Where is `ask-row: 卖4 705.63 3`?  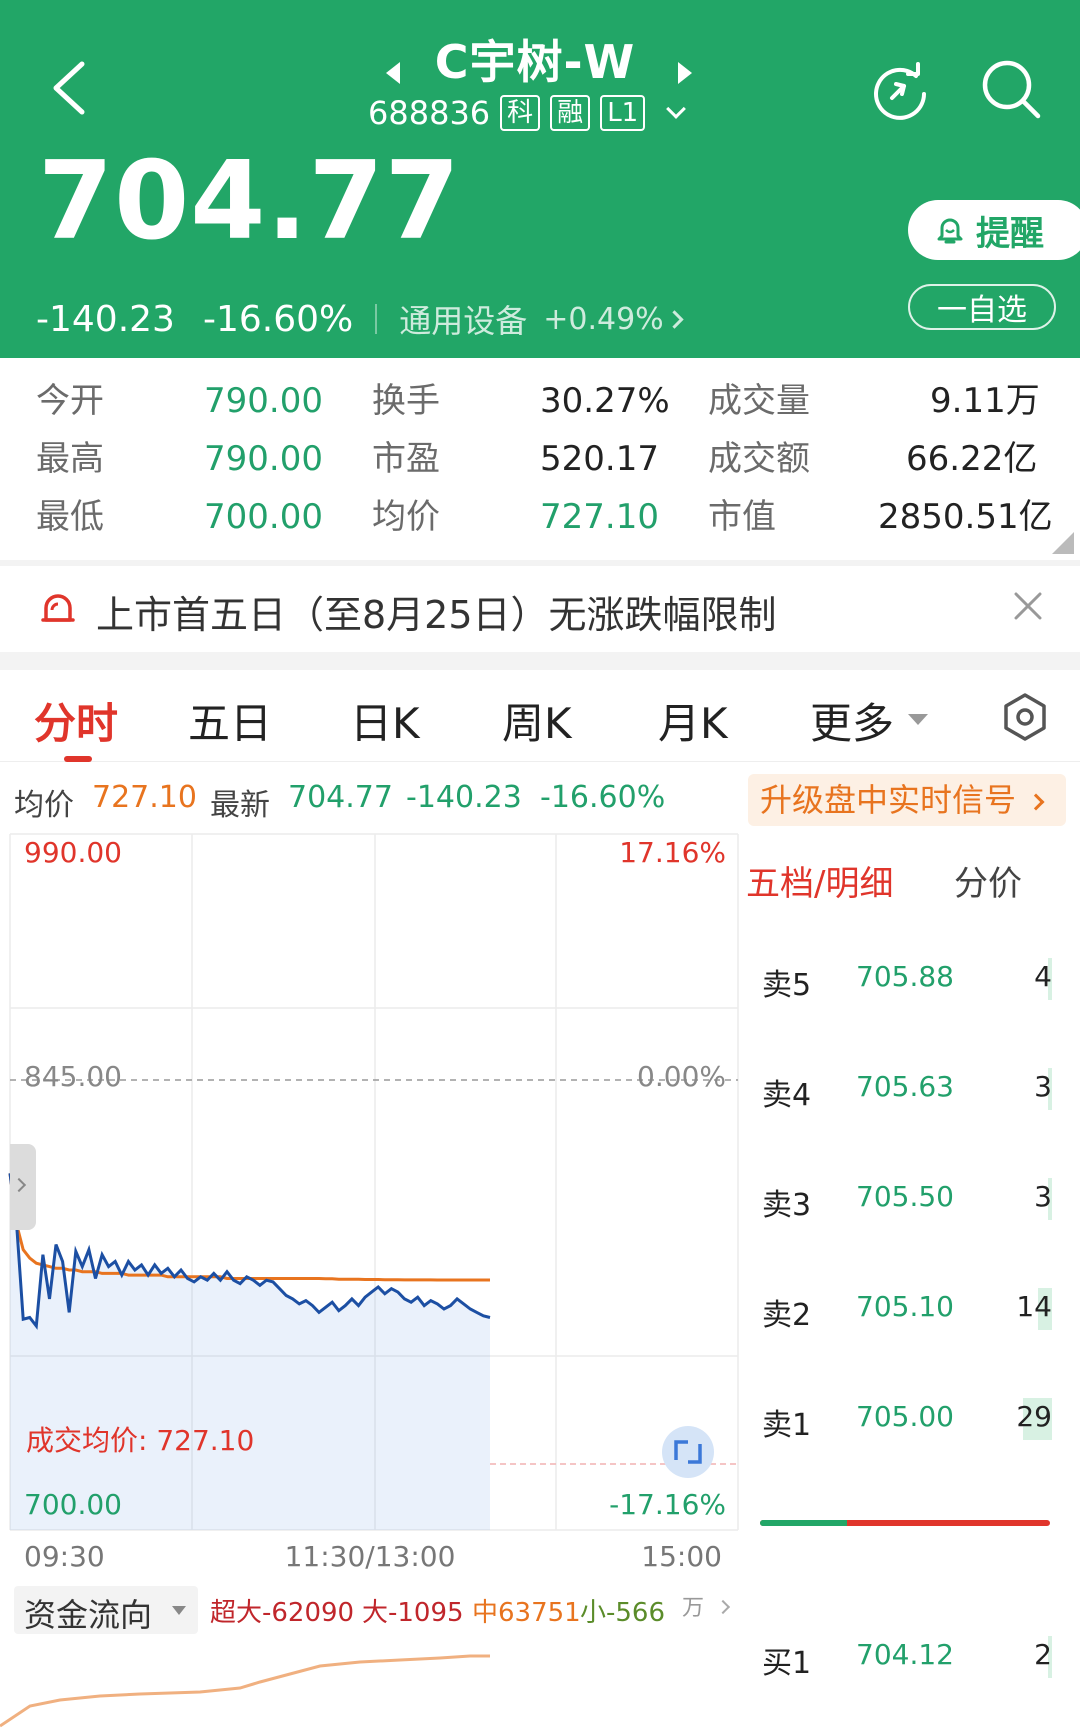
ask-row: 卖4 705.63 3 is located at coordinates (910, 1089).